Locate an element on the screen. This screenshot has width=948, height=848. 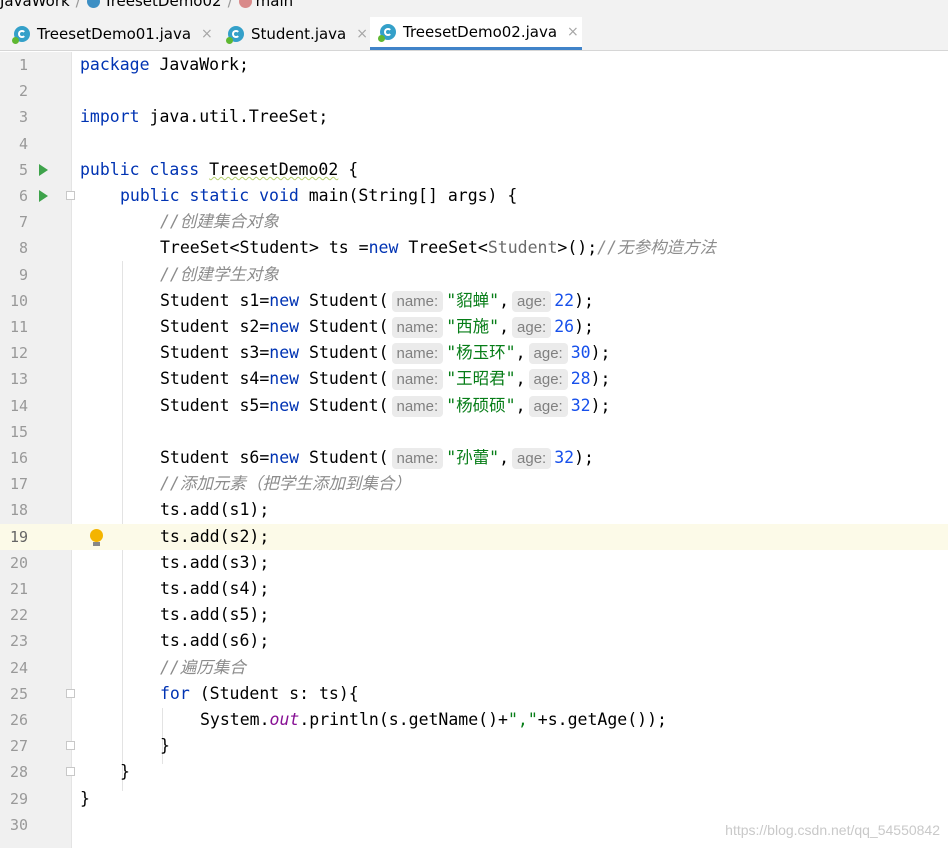
line-number: 3 is located at coordinates (23, 117).